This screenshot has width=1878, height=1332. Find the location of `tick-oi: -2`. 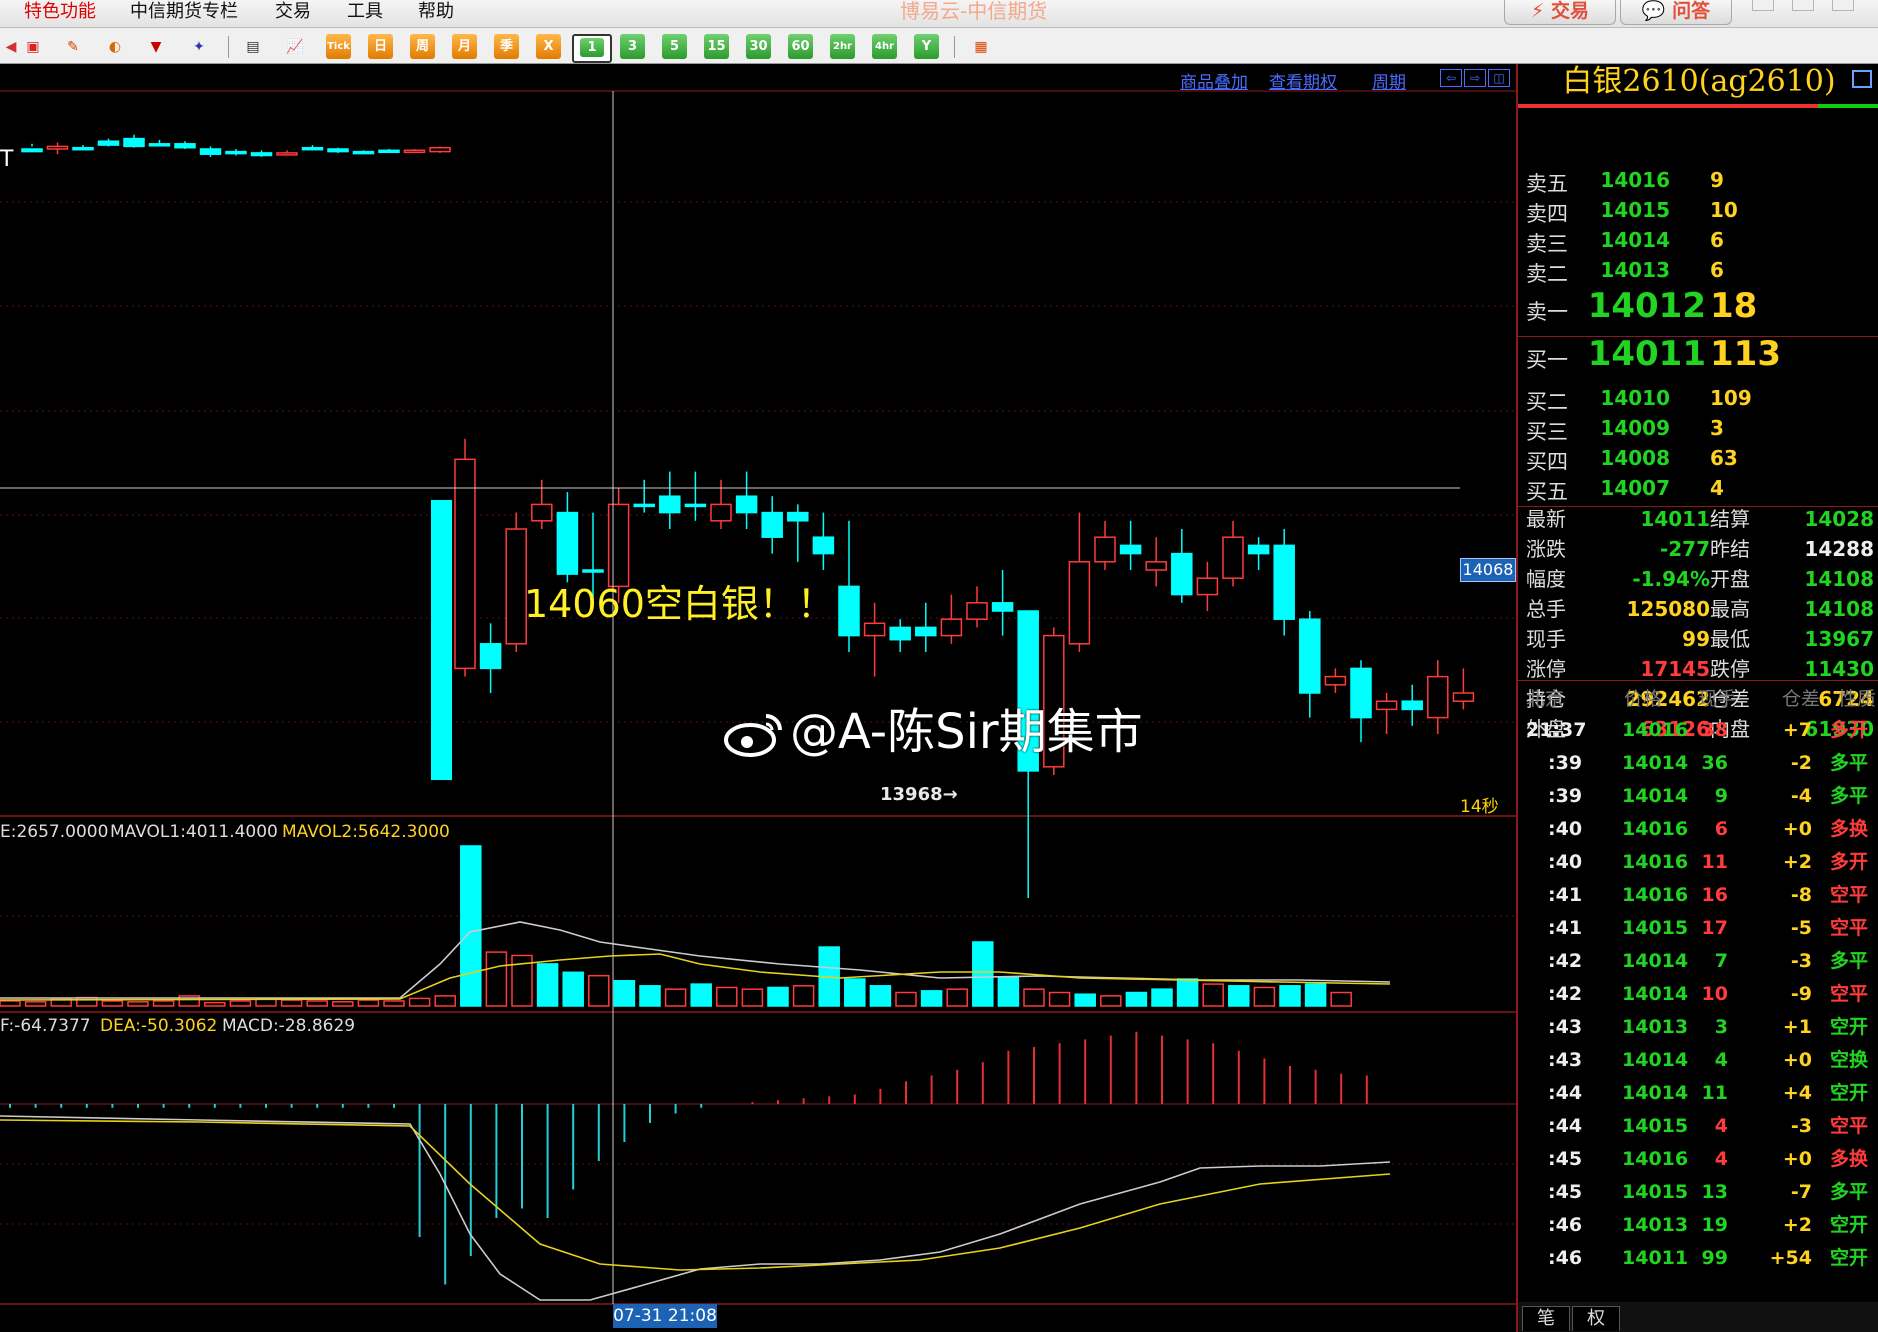

tick-oi: -2 is located at coordinates (1801, 763).